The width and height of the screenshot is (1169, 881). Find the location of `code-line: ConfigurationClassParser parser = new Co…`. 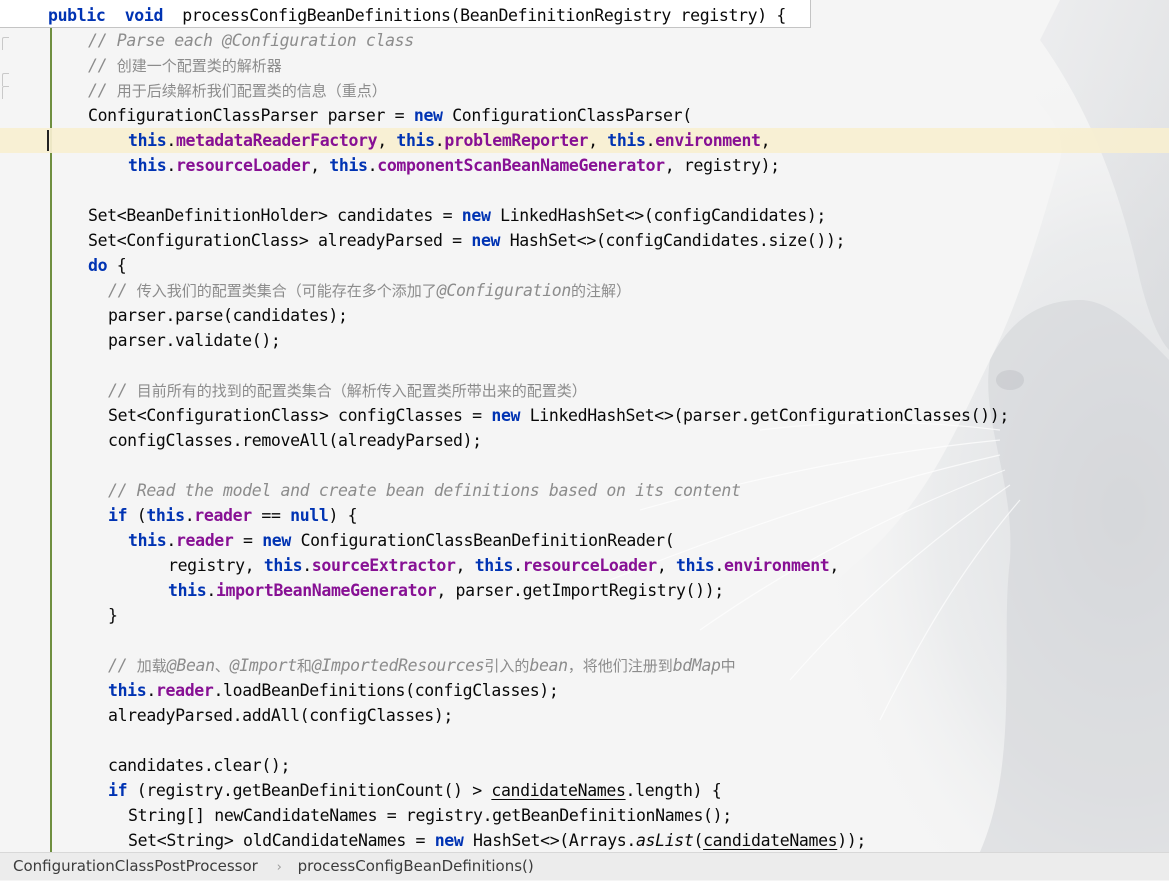

code-line: ConfigurationClassParser parser = new Co… is located at coordinates (584, 115).